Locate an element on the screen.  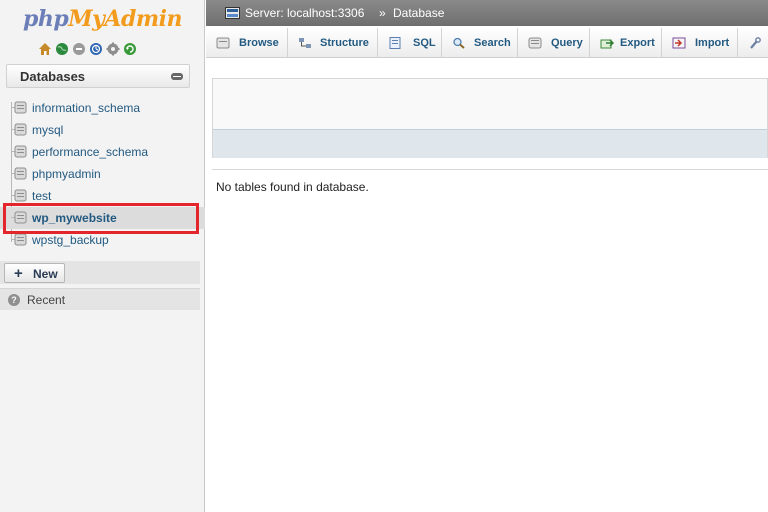
database-item-mysql: mysql is located at coordinates (102, 130).